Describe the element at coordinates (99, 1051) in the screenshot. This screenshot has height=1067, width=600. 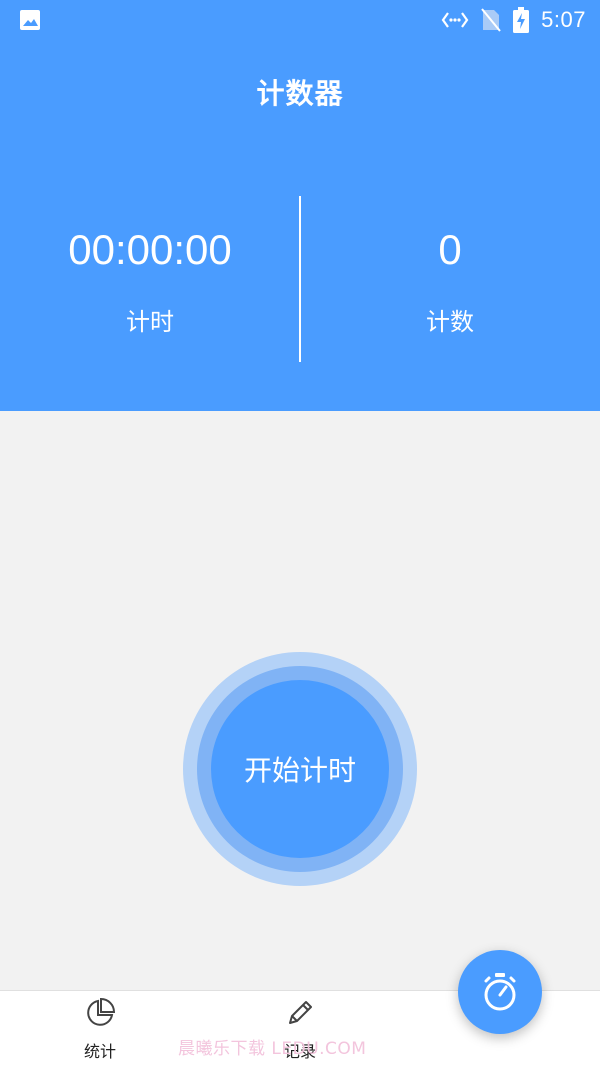
I see `nav-label-stats: 统计` at that location.